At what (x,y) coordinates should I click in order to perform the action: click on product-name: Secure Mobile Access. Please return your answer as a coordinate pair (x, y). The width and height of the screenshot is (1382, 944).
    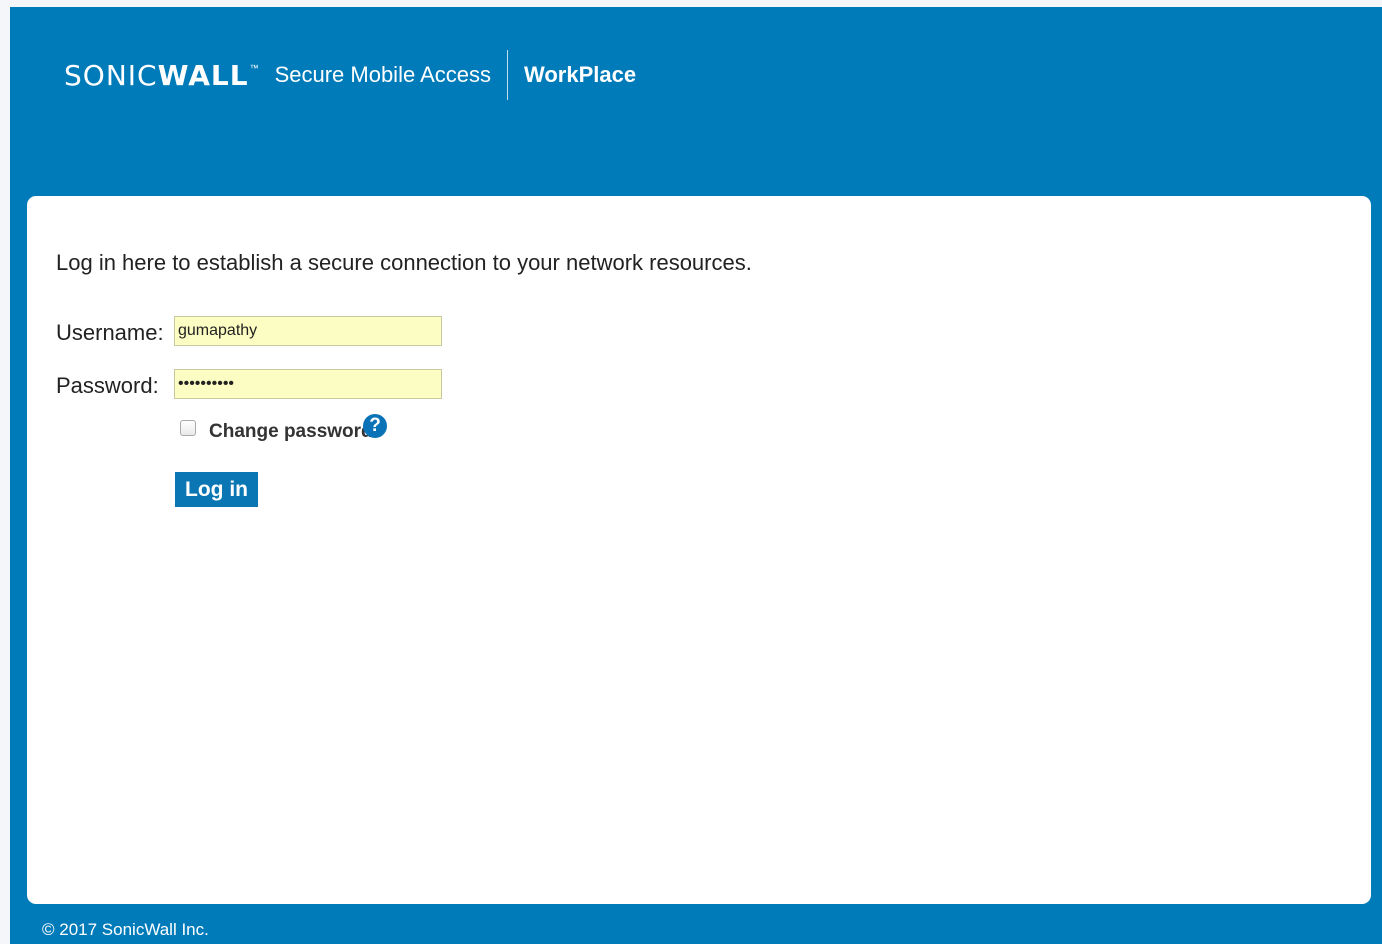
    Looking at the image, I should click on (382, 74).